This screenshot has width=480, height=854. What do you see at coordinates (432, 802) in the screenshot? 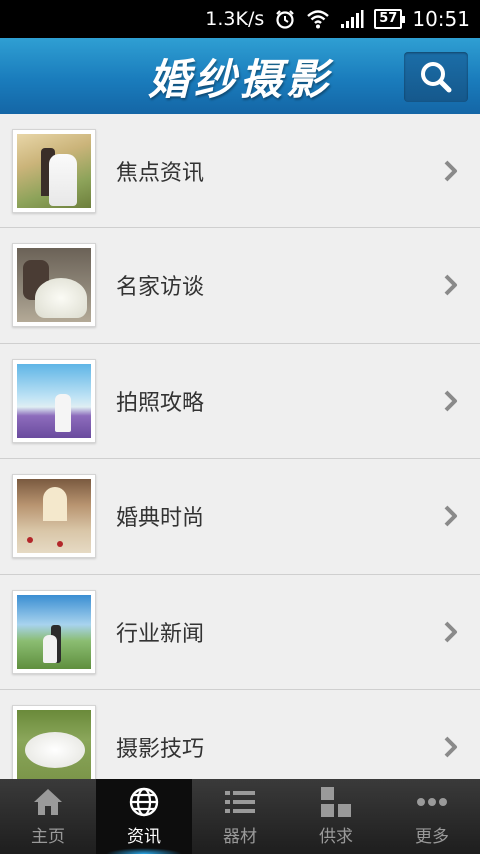
I see `more-icon` at bounding box center [432, 802].